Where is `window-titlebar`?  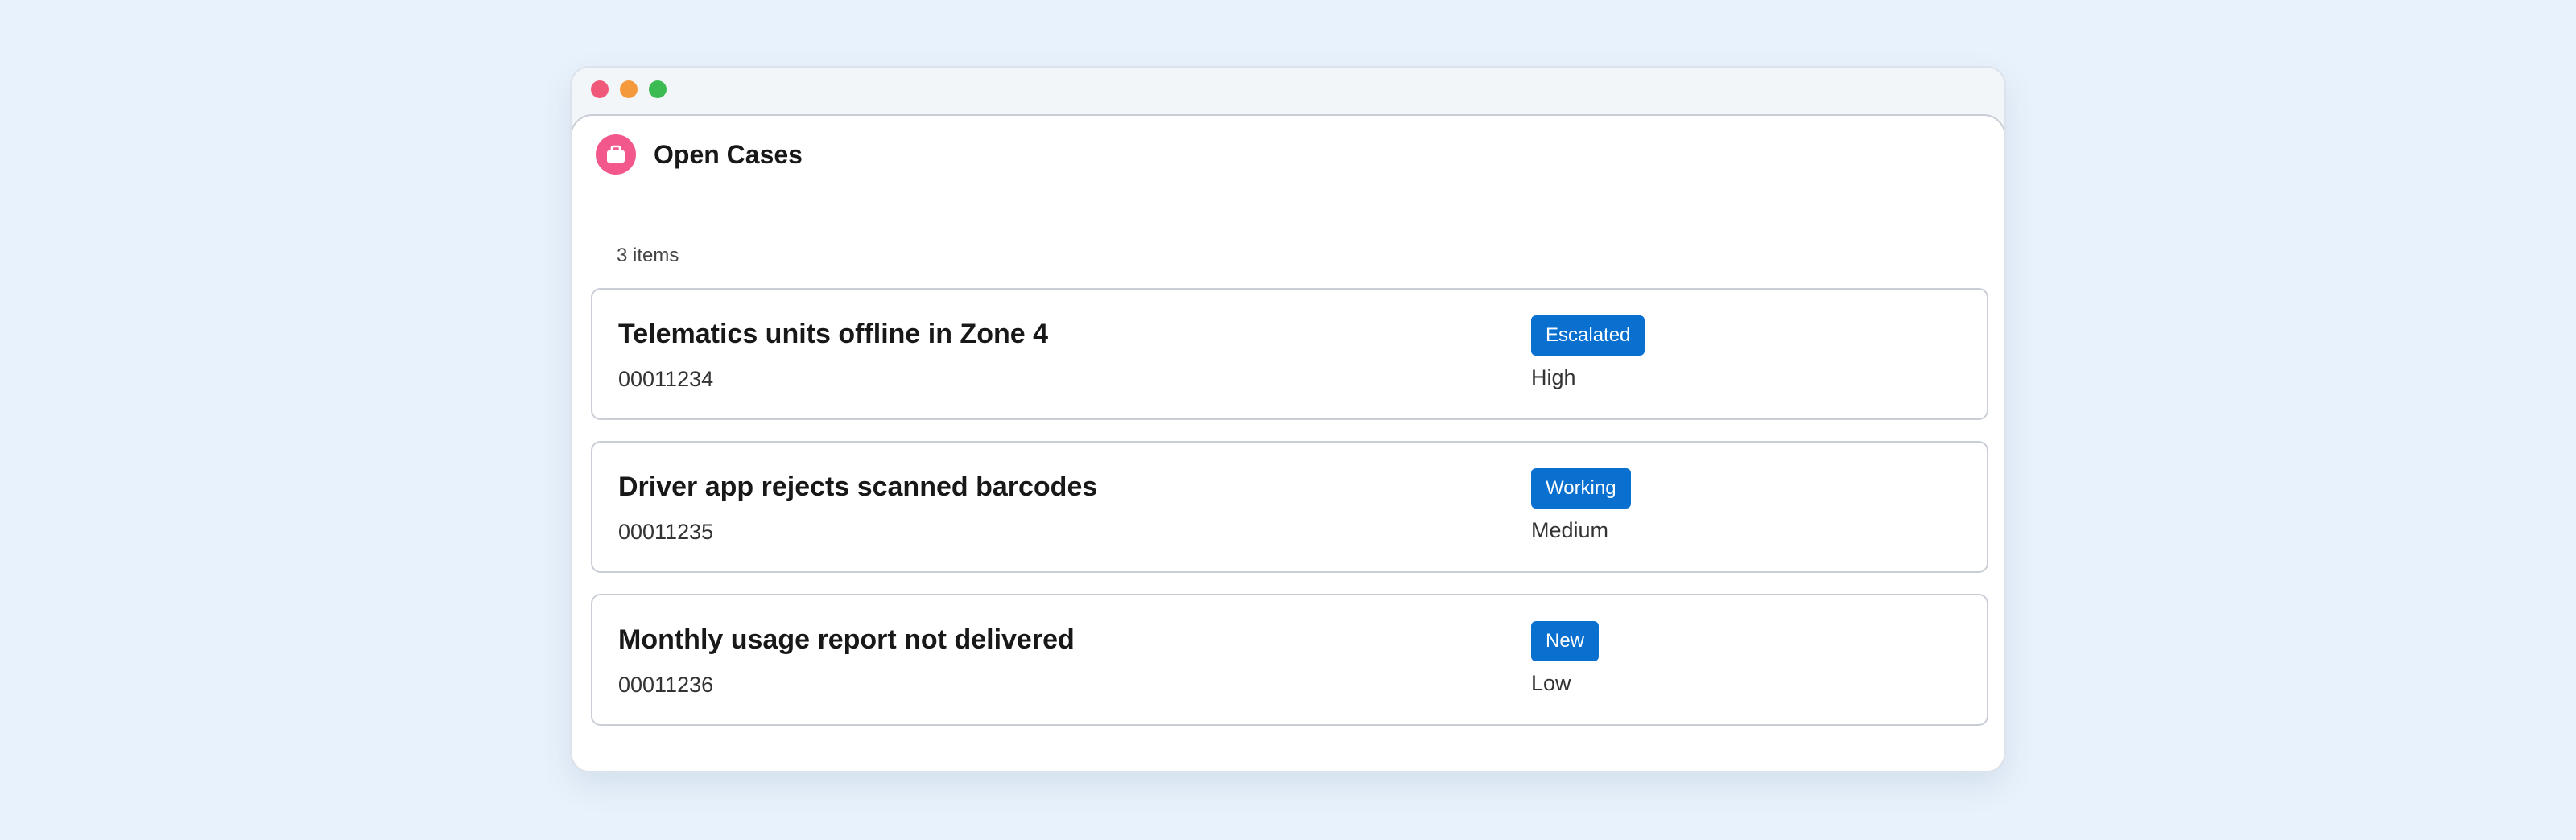
window-titlebar is located at coordinates (1288, 91).